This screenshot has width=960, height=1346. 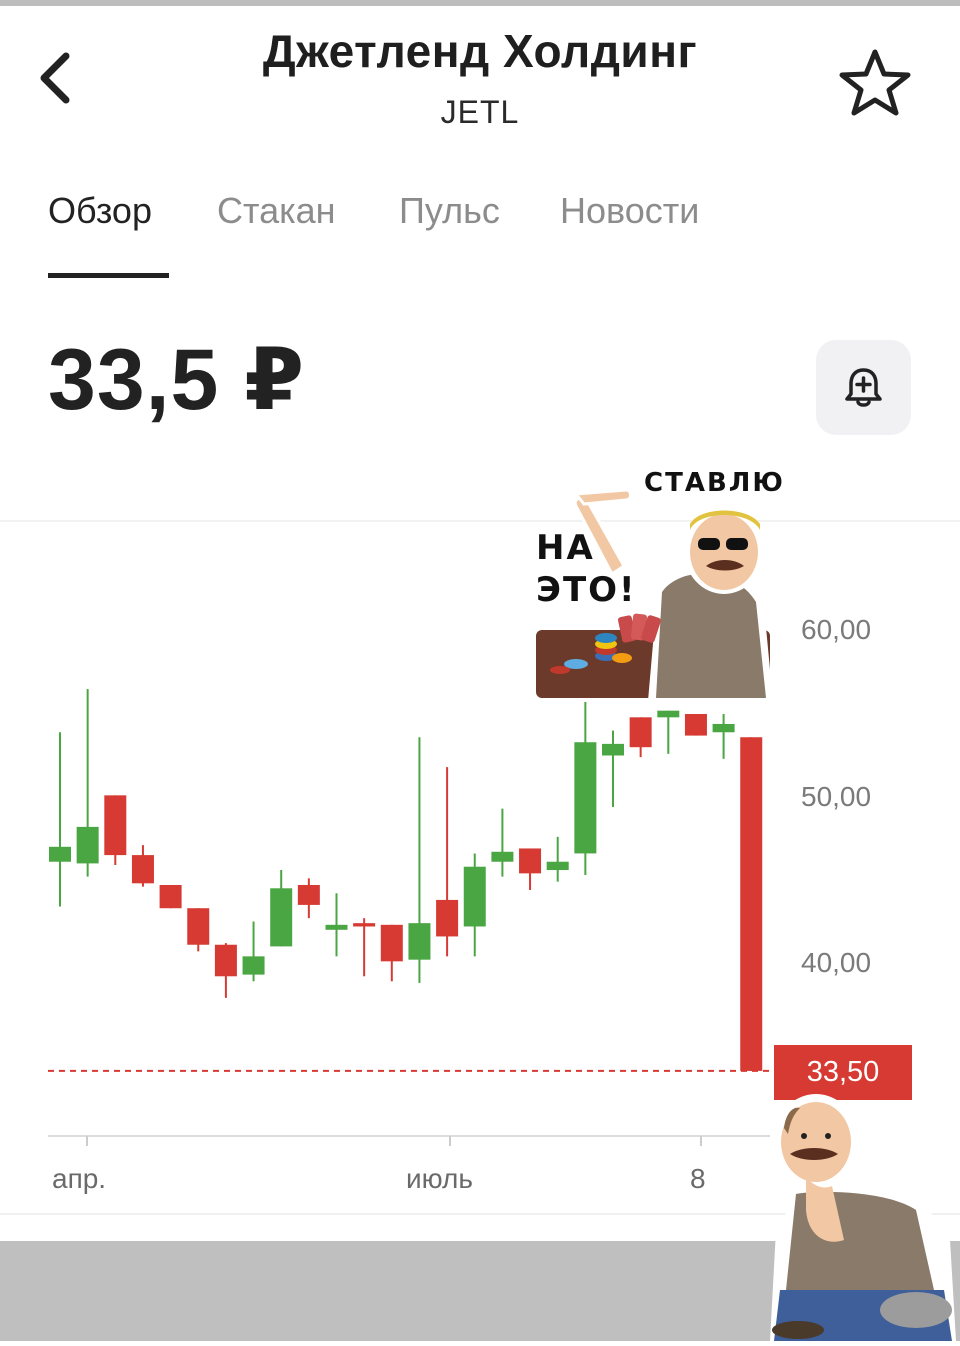 What do you see at coordinates (655, 586) in the screenshot?
I see `poker-player-sticker: СТАВЛЮ НА ЭТО!` at bounding box center [655, 586].